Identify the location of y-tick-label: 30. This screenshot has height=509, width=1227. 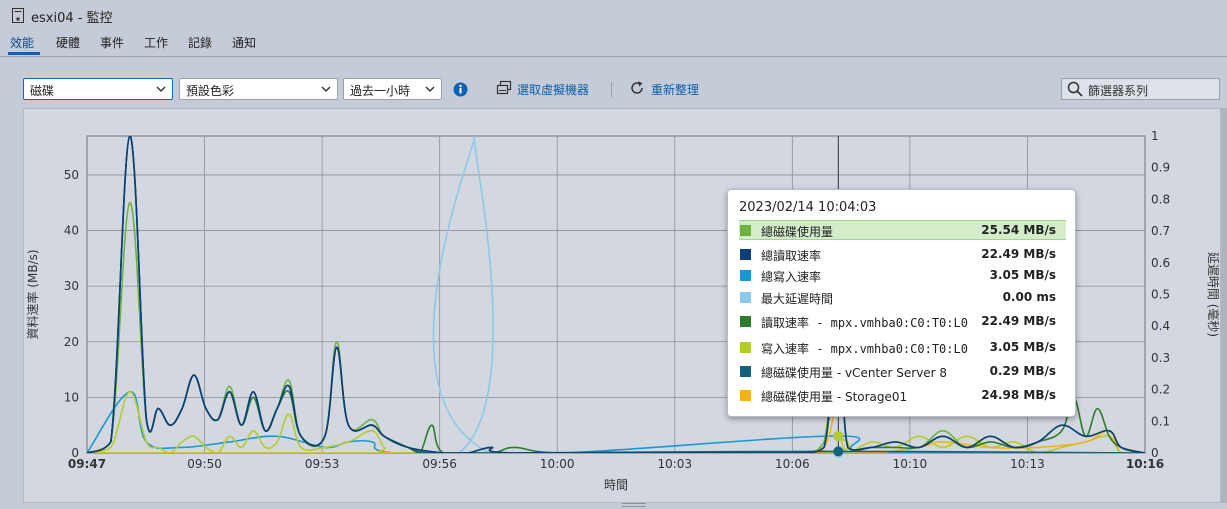
(71, 286).